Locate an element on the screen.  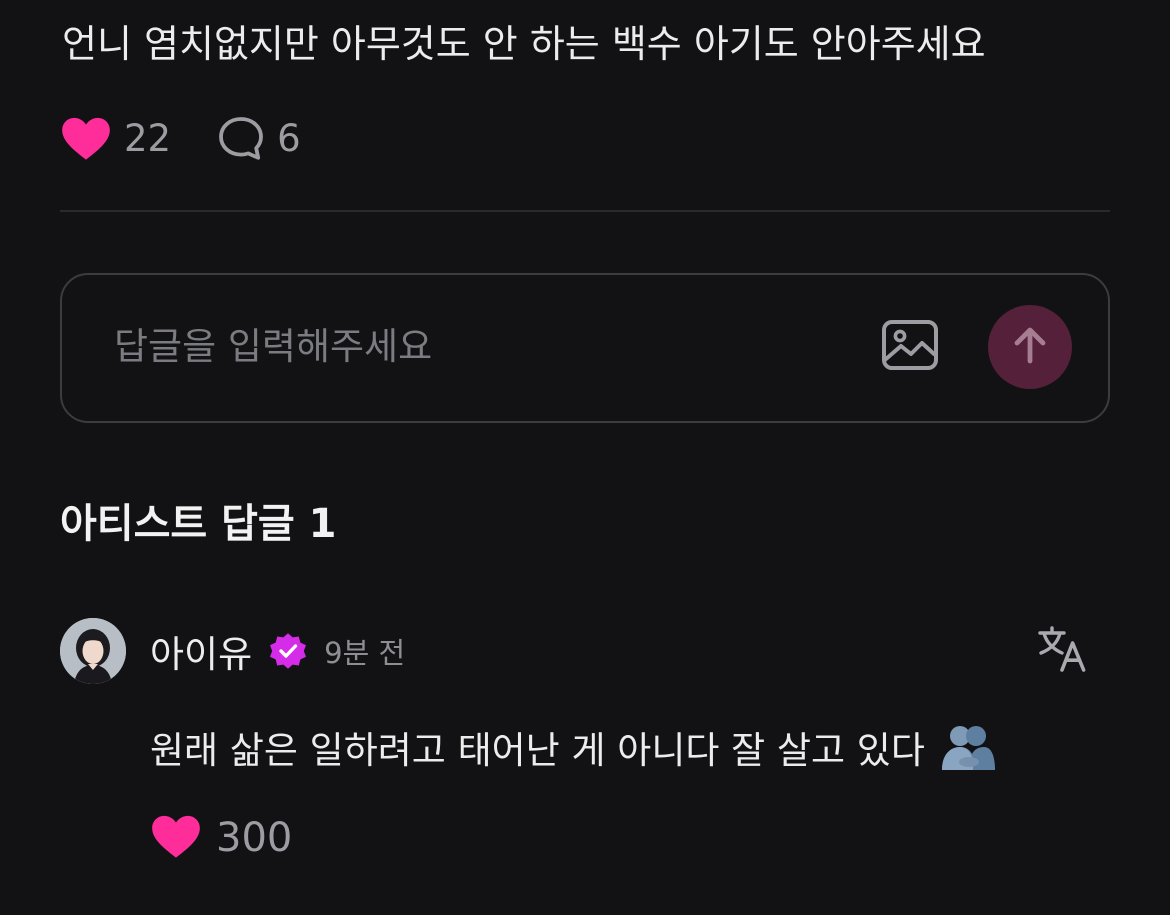
reply-input: 답글을 입력해주세요 is located at coordinates (273, 347).